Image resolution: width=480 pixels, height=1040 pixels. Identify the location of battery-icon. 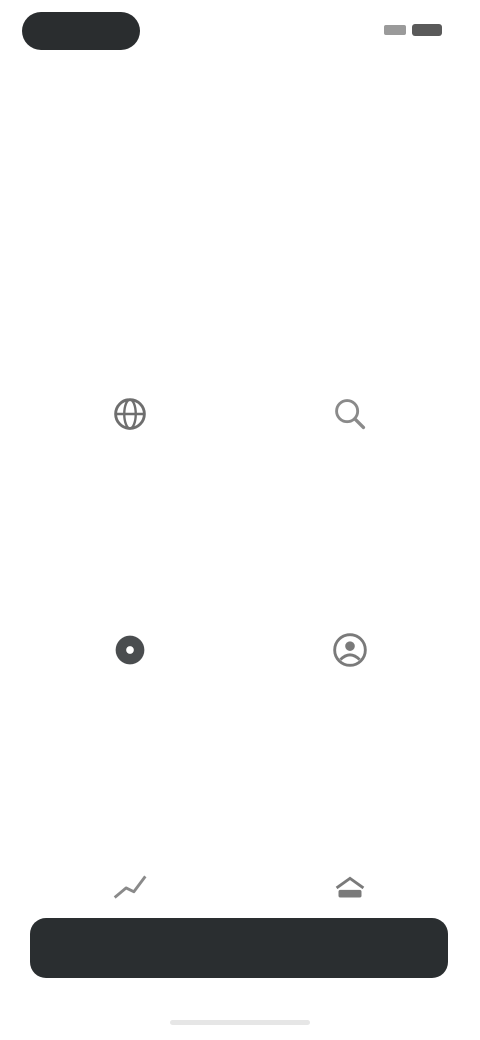
(427, 30).